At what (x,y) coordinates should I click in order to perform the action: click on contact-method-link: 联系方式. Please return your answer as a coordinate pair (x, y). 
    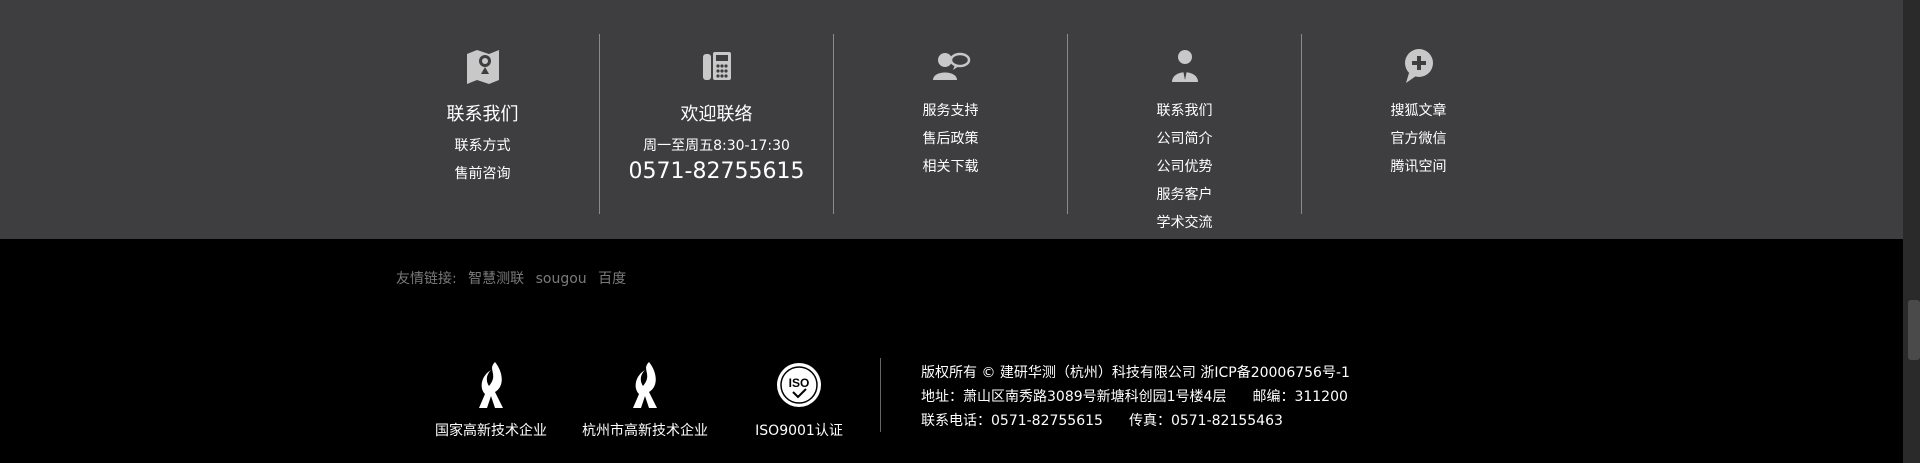
    Looking at the image, I should click on (482, 145).